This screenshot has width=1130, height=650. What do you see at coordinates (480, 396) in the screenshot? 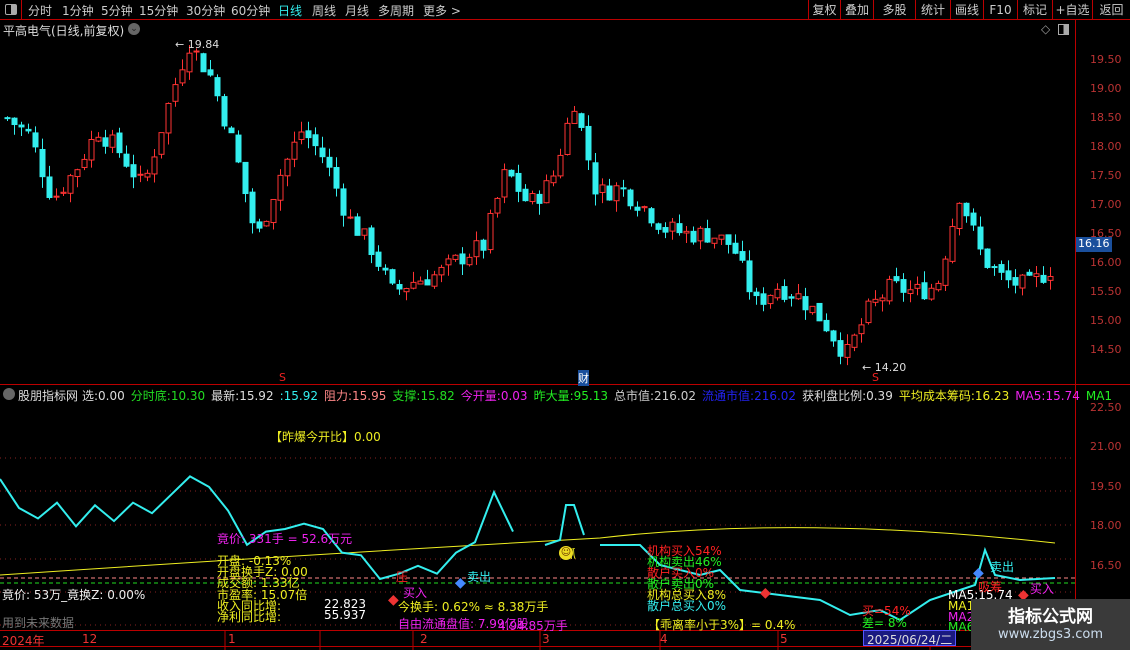
I see `item-label: 今开量:` at bounding box center [480, 396].